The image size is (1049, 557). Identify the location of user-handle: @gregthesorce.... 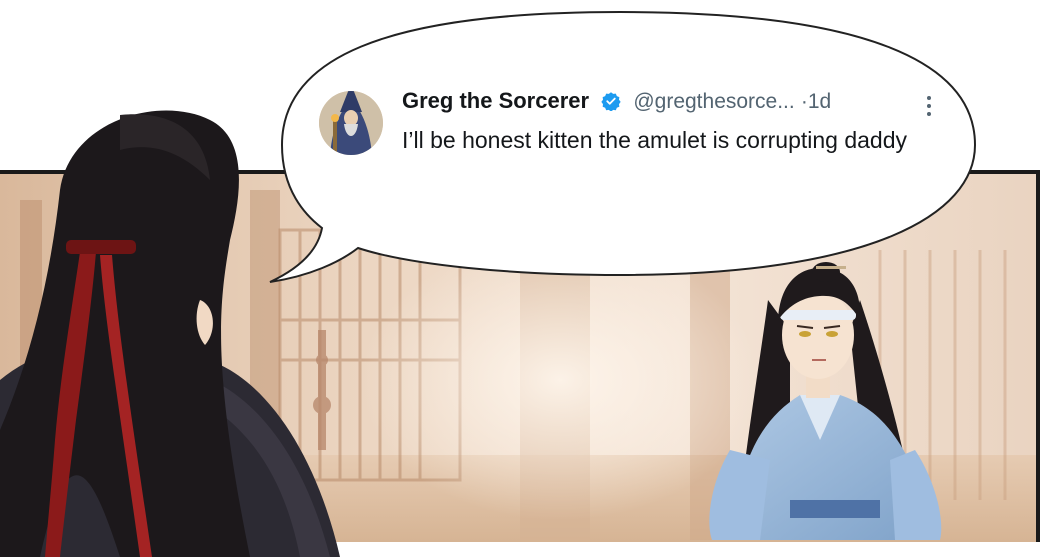
(713, 101).